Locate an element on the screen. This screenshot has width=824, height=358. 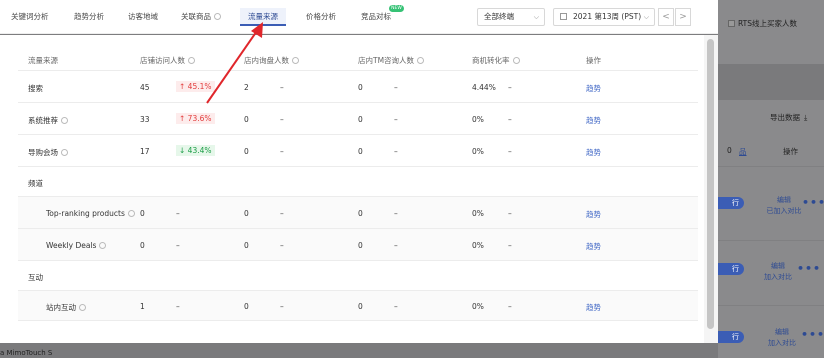
tab-price-analysis: 价格分析 is located at coordinates (321, 17).